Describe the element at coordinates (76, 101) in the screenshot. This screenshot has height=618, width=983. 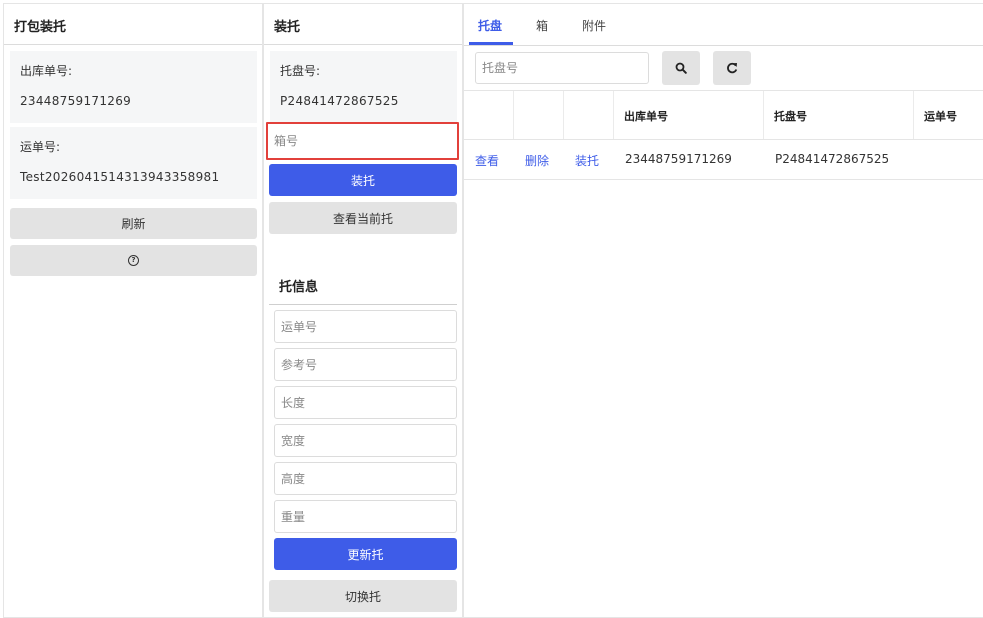
I see `outbound-value: 23448759171269` at that location.